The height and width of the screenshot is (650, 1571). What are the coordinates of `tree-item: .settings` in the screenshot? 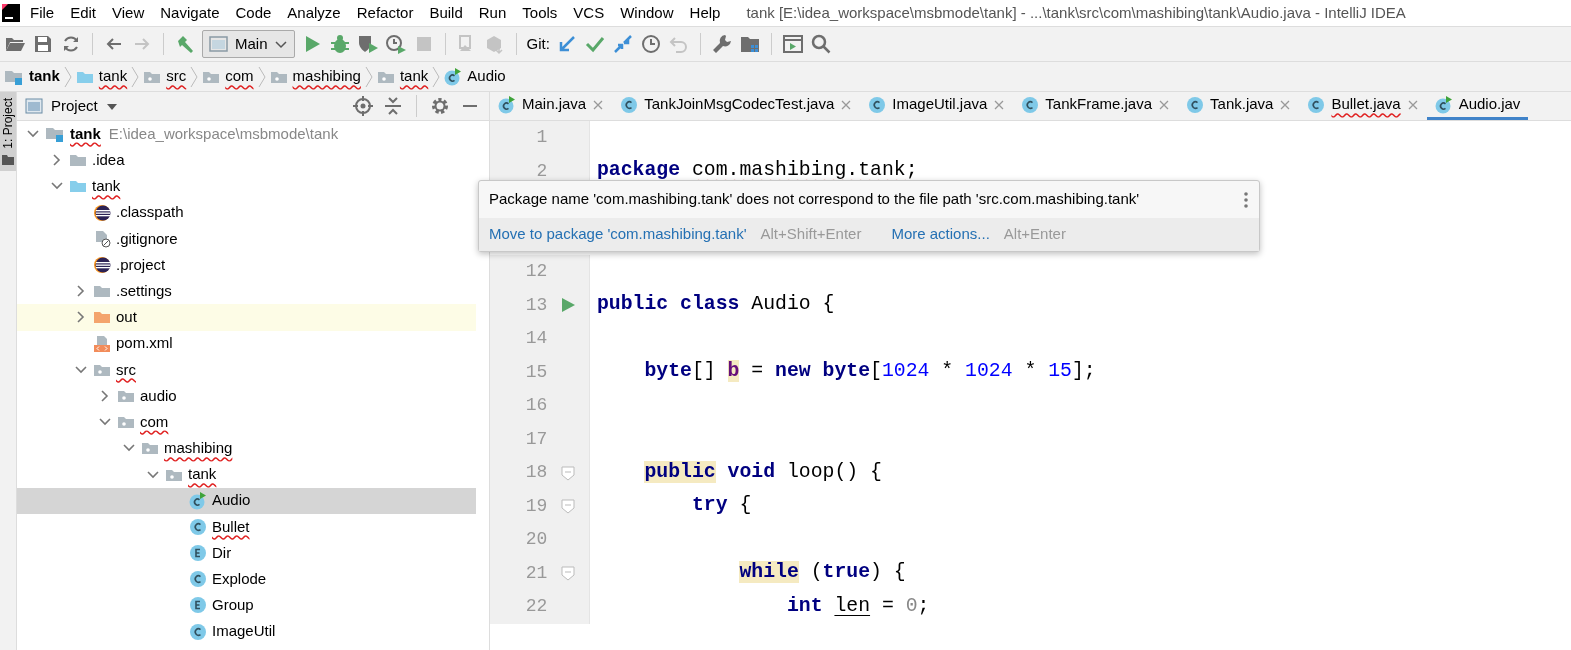 It's located at (246, 291).